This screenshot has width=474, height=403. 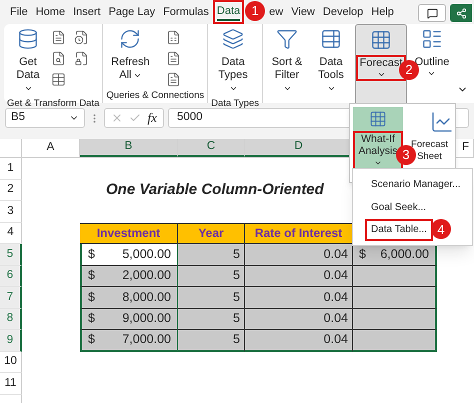 I want to click on row-header: 10, so click(x=11, y=362).